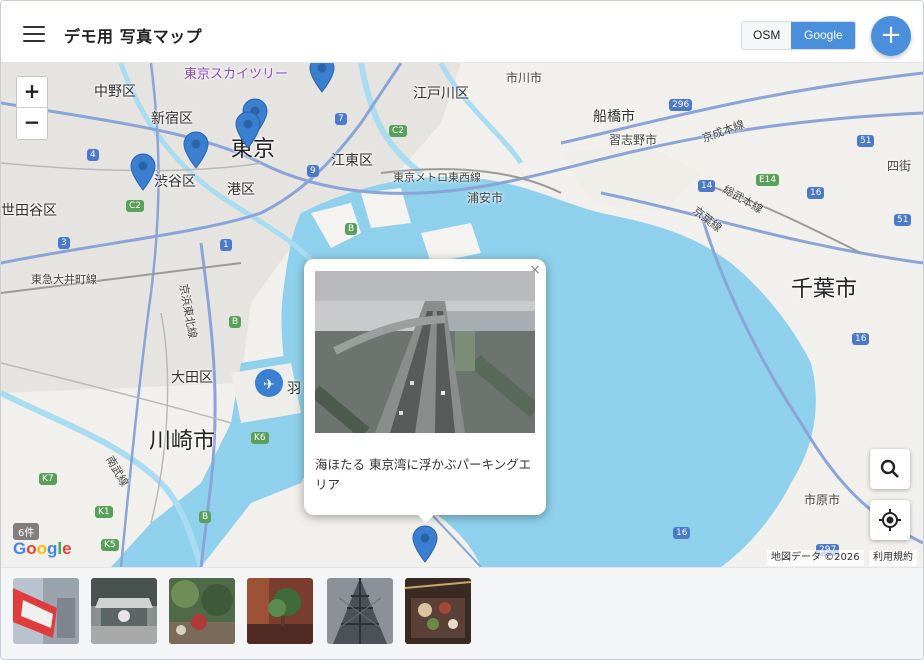 This screenshot has width=924, height=660. Describe the element at coordinates (824, 289) in the screenshot. I see `label-chiba: 千葉市` at that location.